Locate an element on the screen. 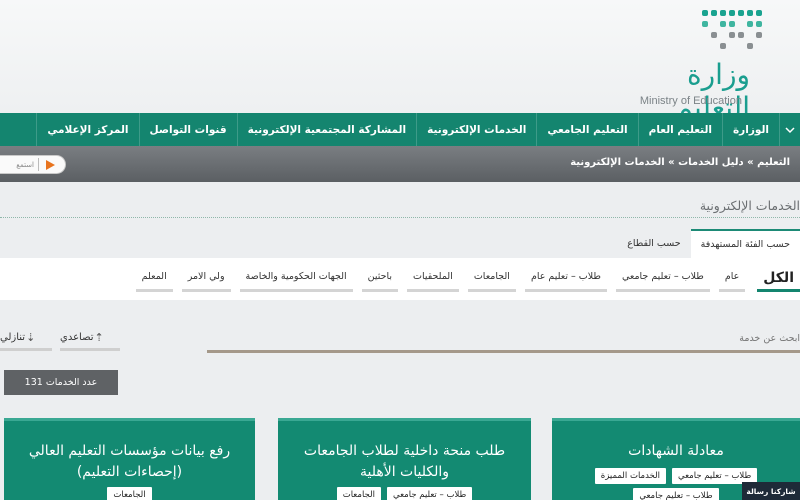 Image resolution: width=800 pixels, height=500 pixels. listen-label: استمع is located at coordinates (25, 164).